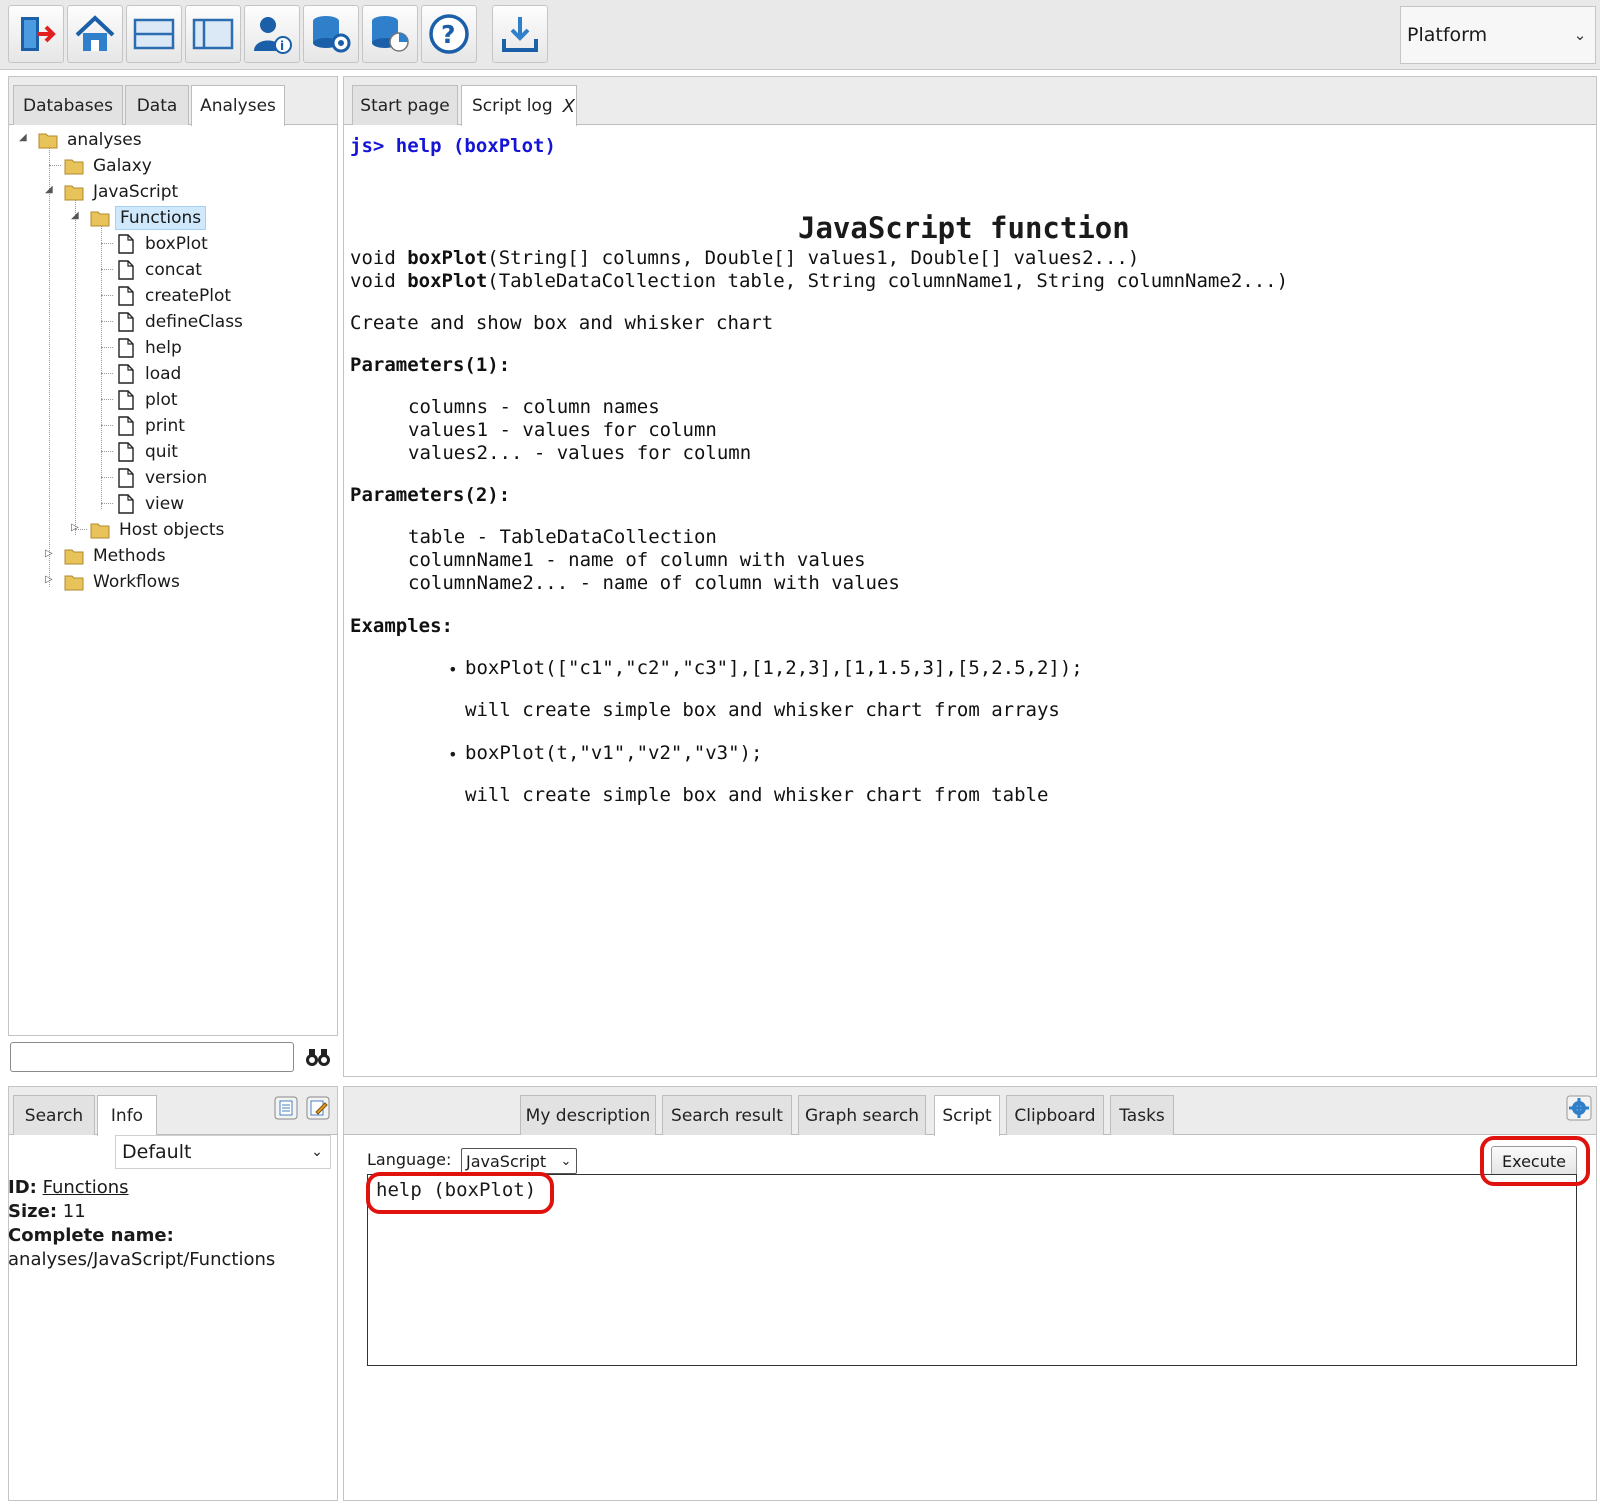  Describe the element at coordinates (22, 1187) in the screenshot. I see `info-id-label: ID:` at that location.